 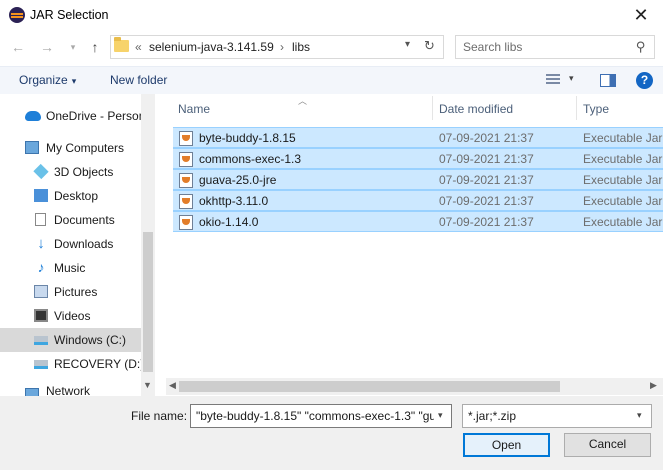 What do you see at coordinates (596, 109) in the screenshot?
I see `column-header-type: Type` at bounding box center [596, 109].